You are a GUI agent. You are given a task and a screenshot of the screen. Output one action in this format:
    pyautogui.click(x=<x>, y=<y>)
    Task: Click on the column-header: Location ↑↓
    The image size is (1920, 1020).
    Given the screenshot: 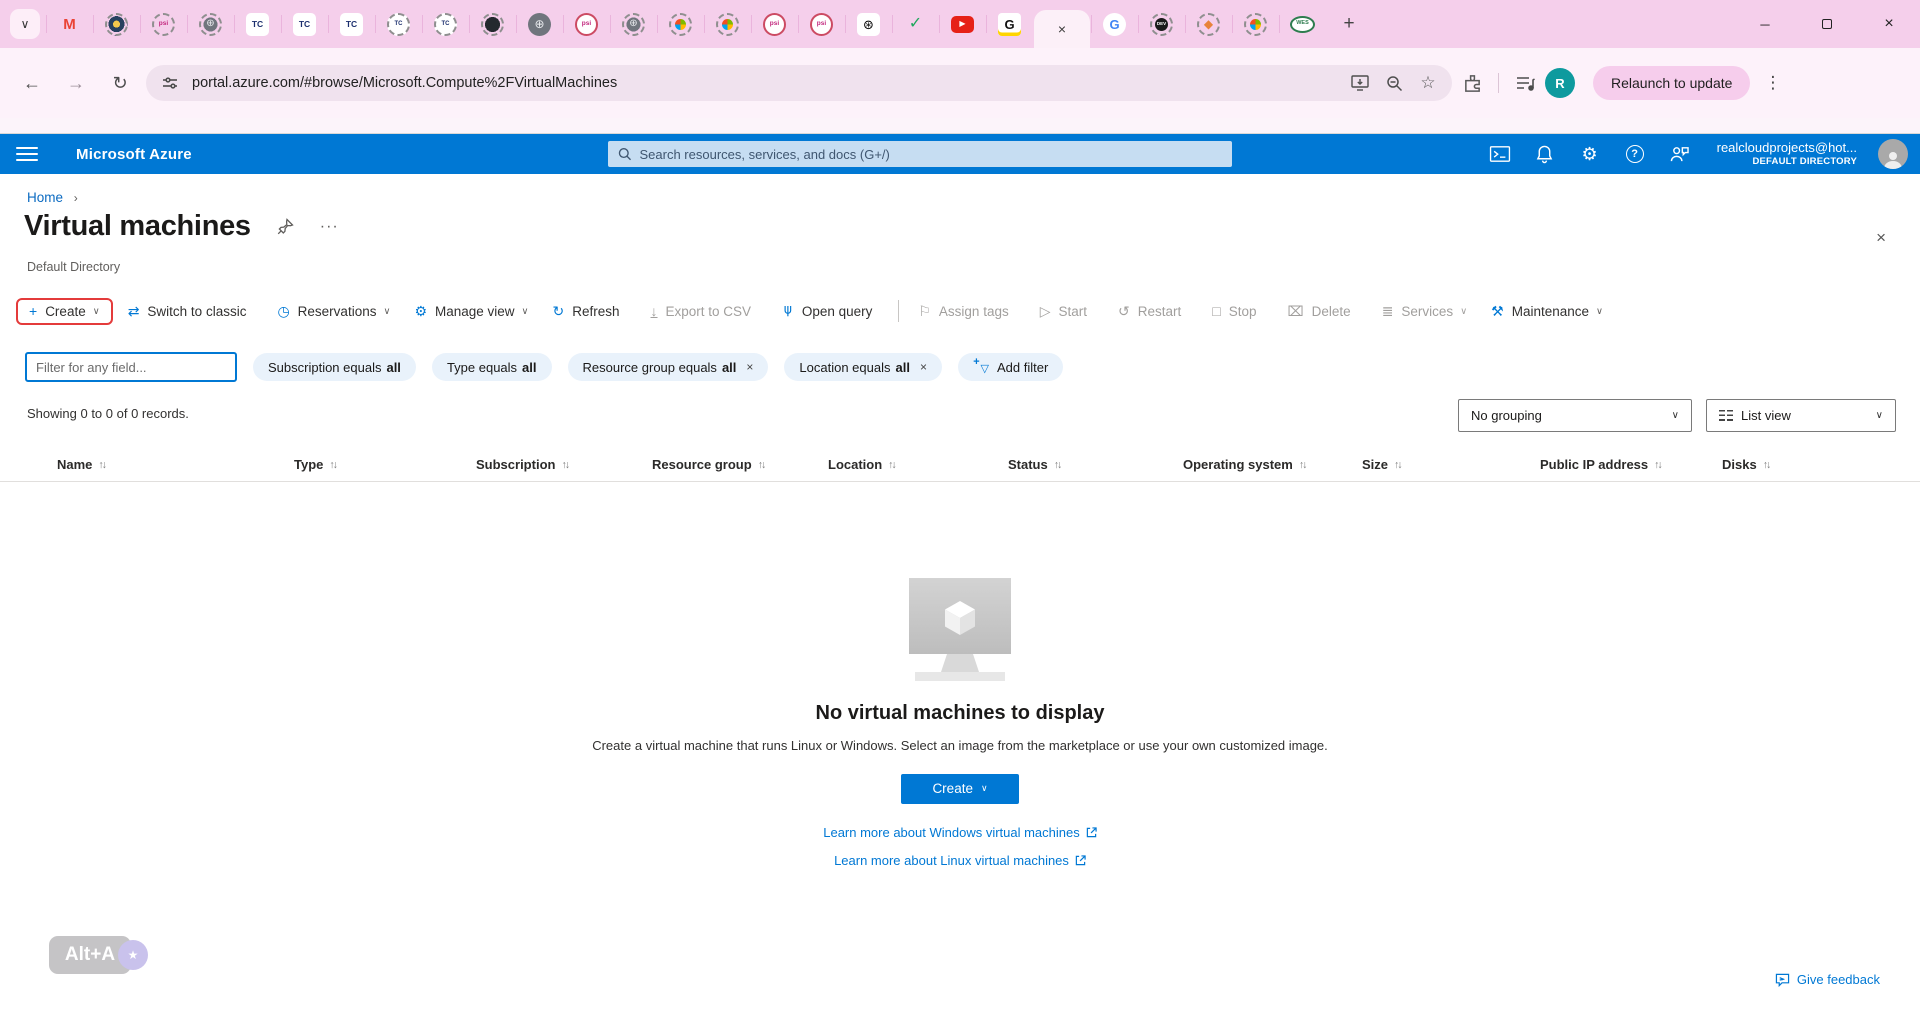 What is the action you would take?
    pyautogui.click(x=918, y=464)
    